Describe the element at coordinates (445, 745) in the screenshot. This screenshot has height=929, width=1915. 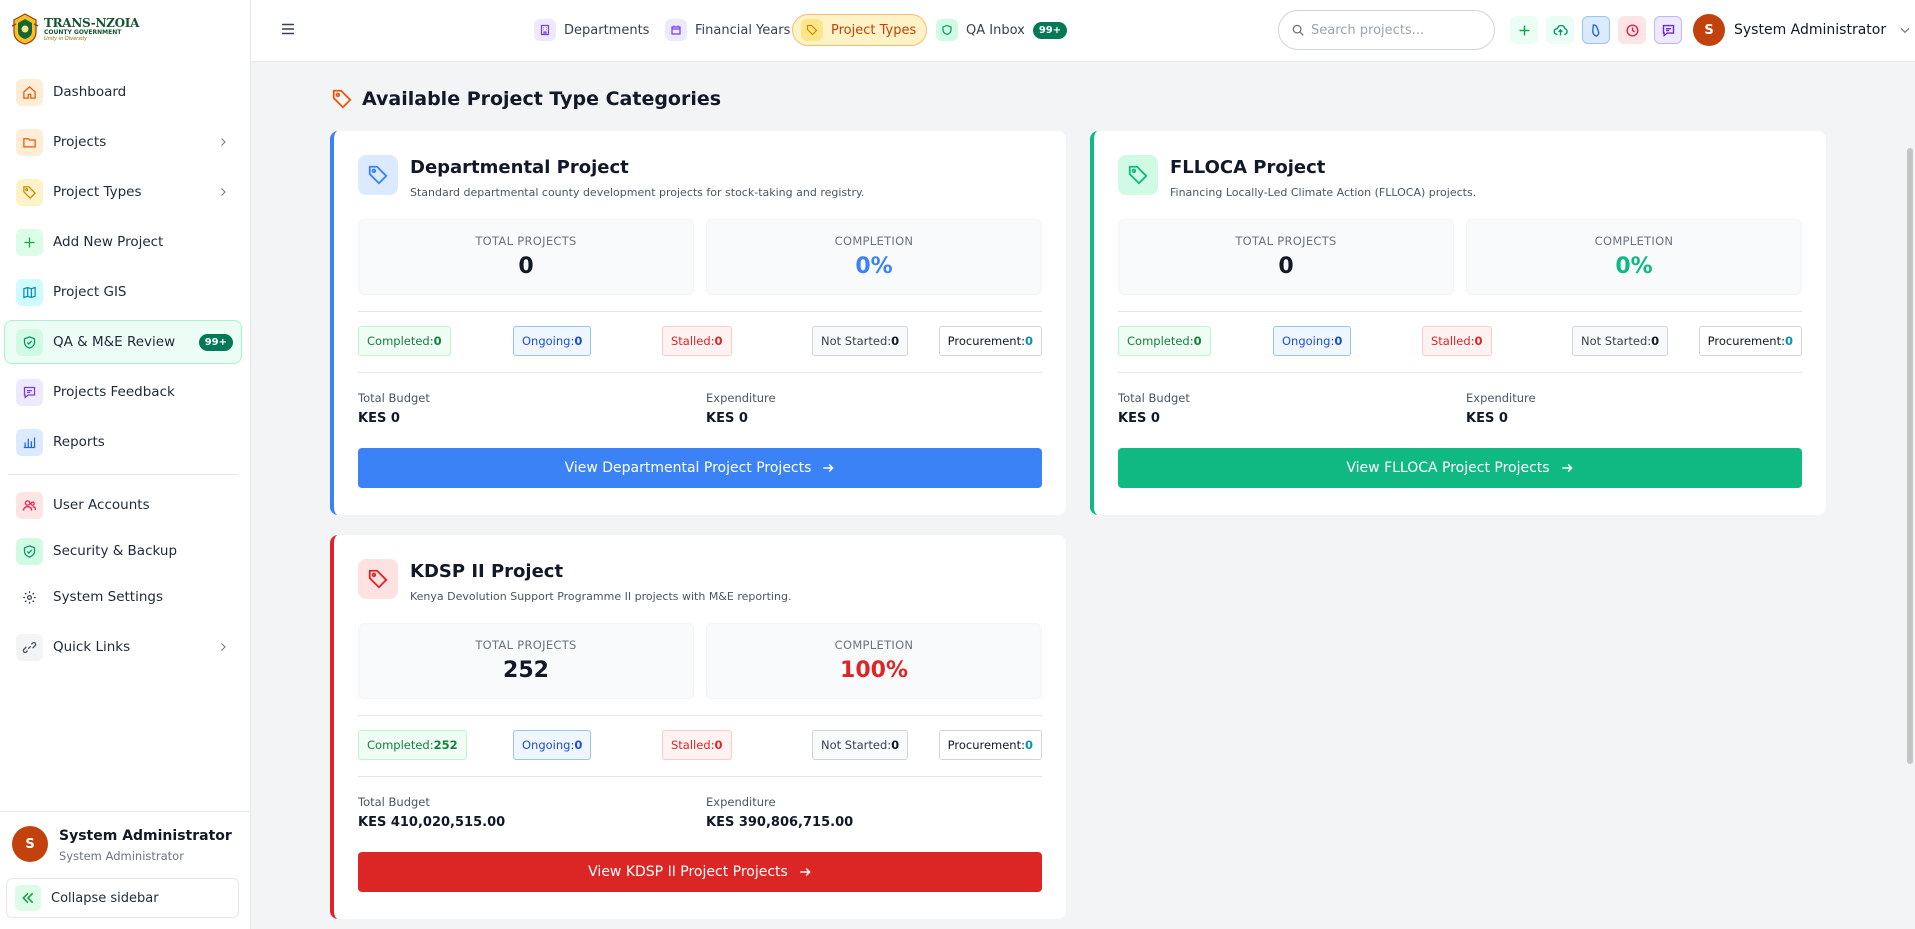
I see `status-pill-count: 252` at that location.